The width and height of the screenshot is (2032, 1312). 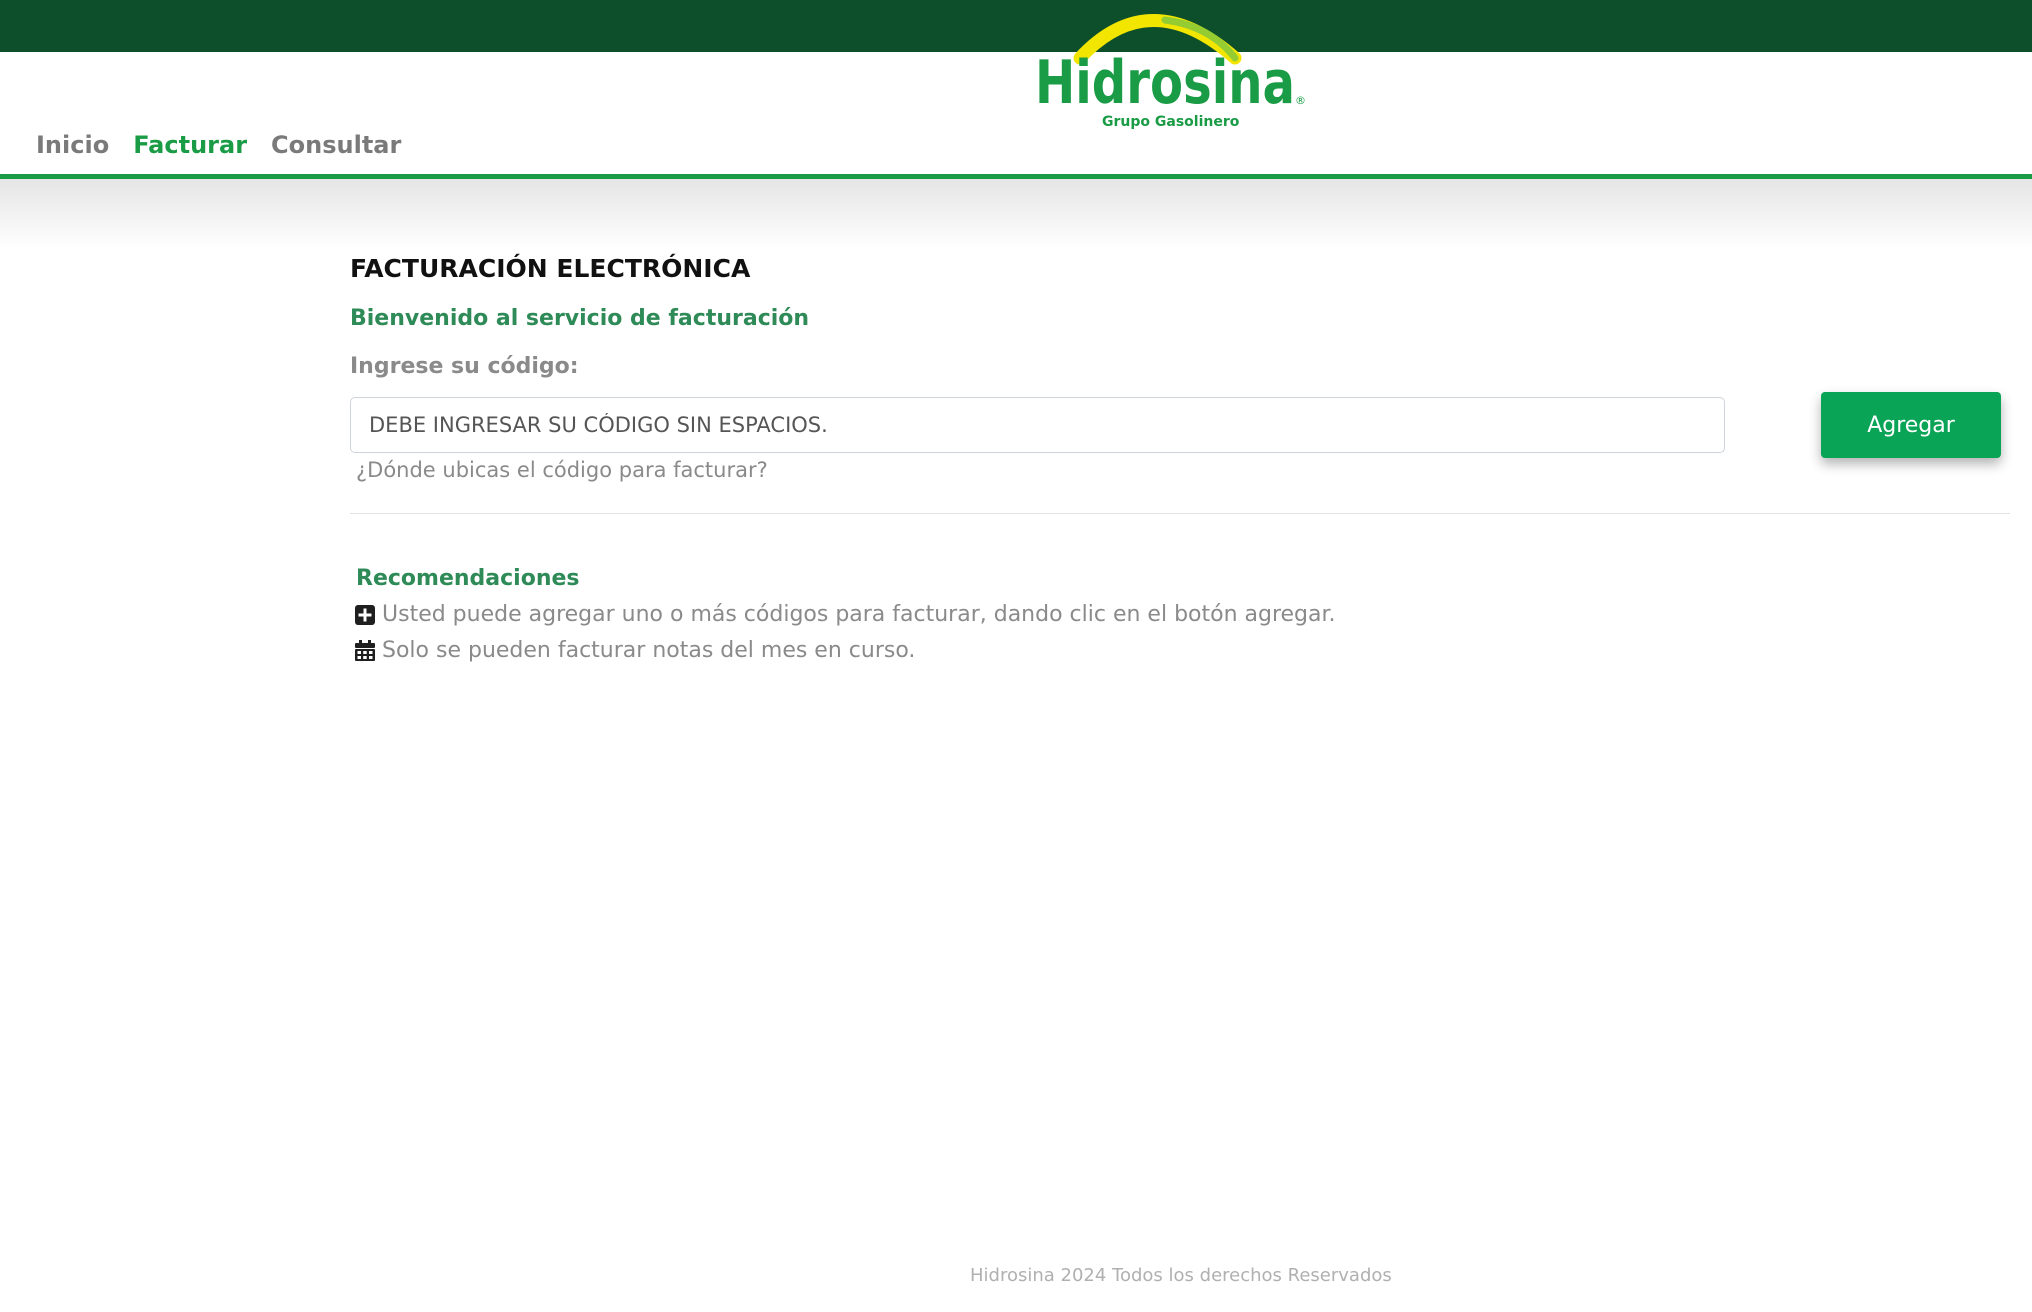 I want to click on plus-square-icon, so click(x=365, y=615).